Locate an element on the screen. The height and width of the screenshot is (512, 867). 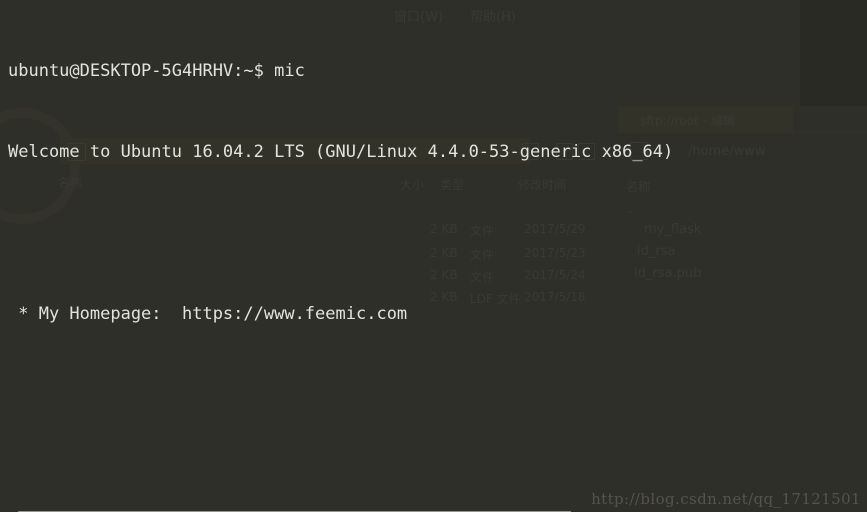
terminal-line-homepage: * My Homepage: https://www.feemic.com is located at coordinates (208, 314).